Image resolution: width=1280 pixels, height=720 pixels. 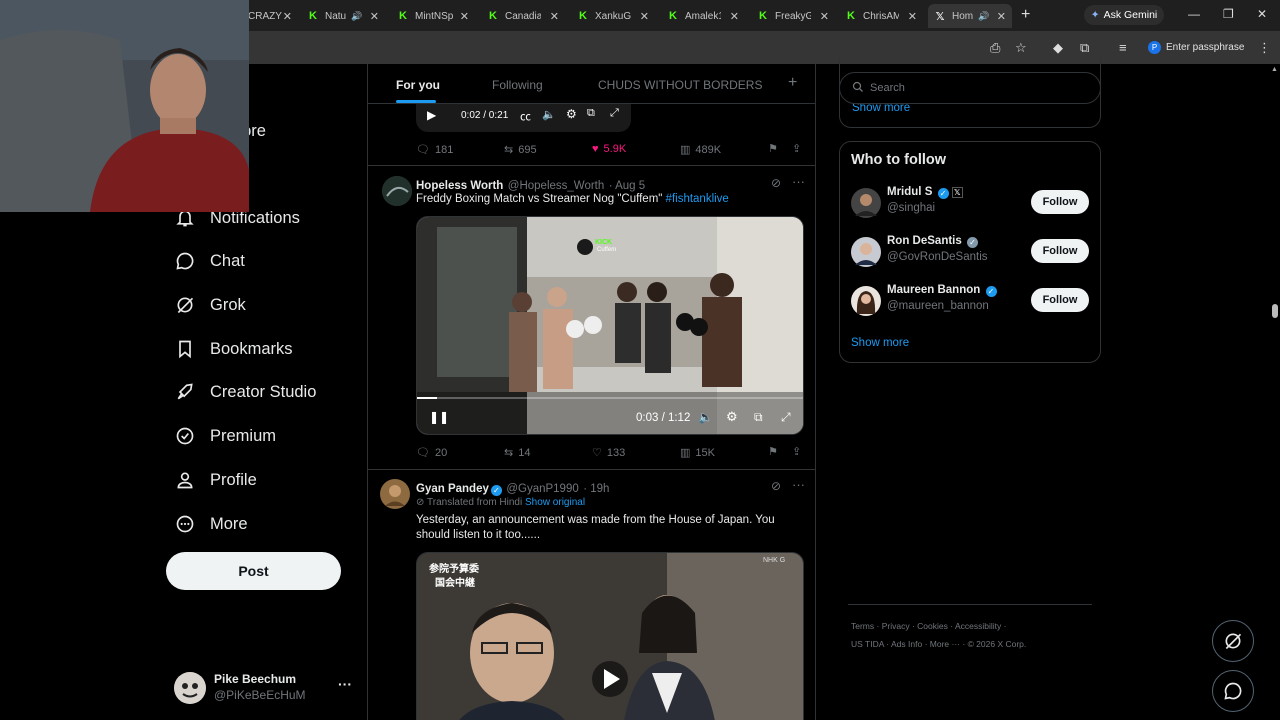 What do you see at coordinates (1233, 691) in the screenshot?
I see `chat-fab` at bounding box center [1233, 691].